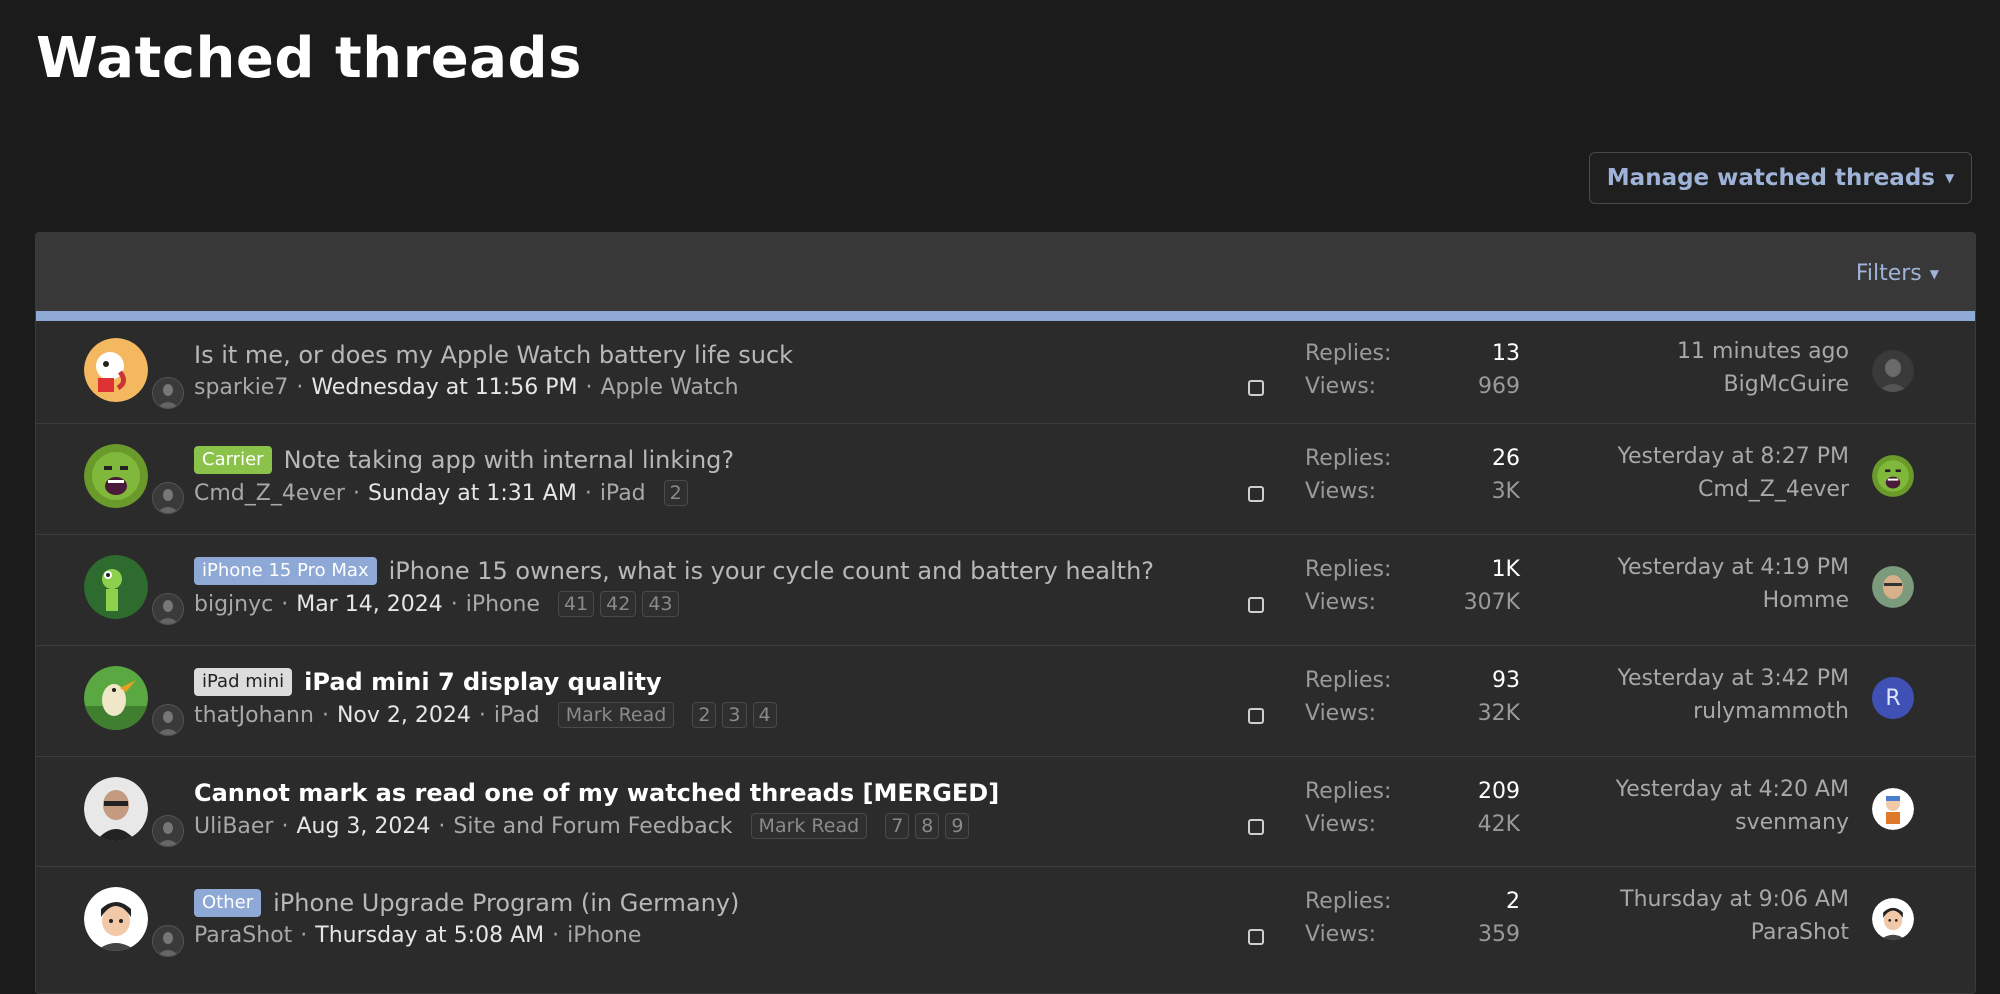  Describe the element at coordinates (444, 387) in the screenshot. I see `thread-start-date: Wednesday at 11:56 PM` at that location.